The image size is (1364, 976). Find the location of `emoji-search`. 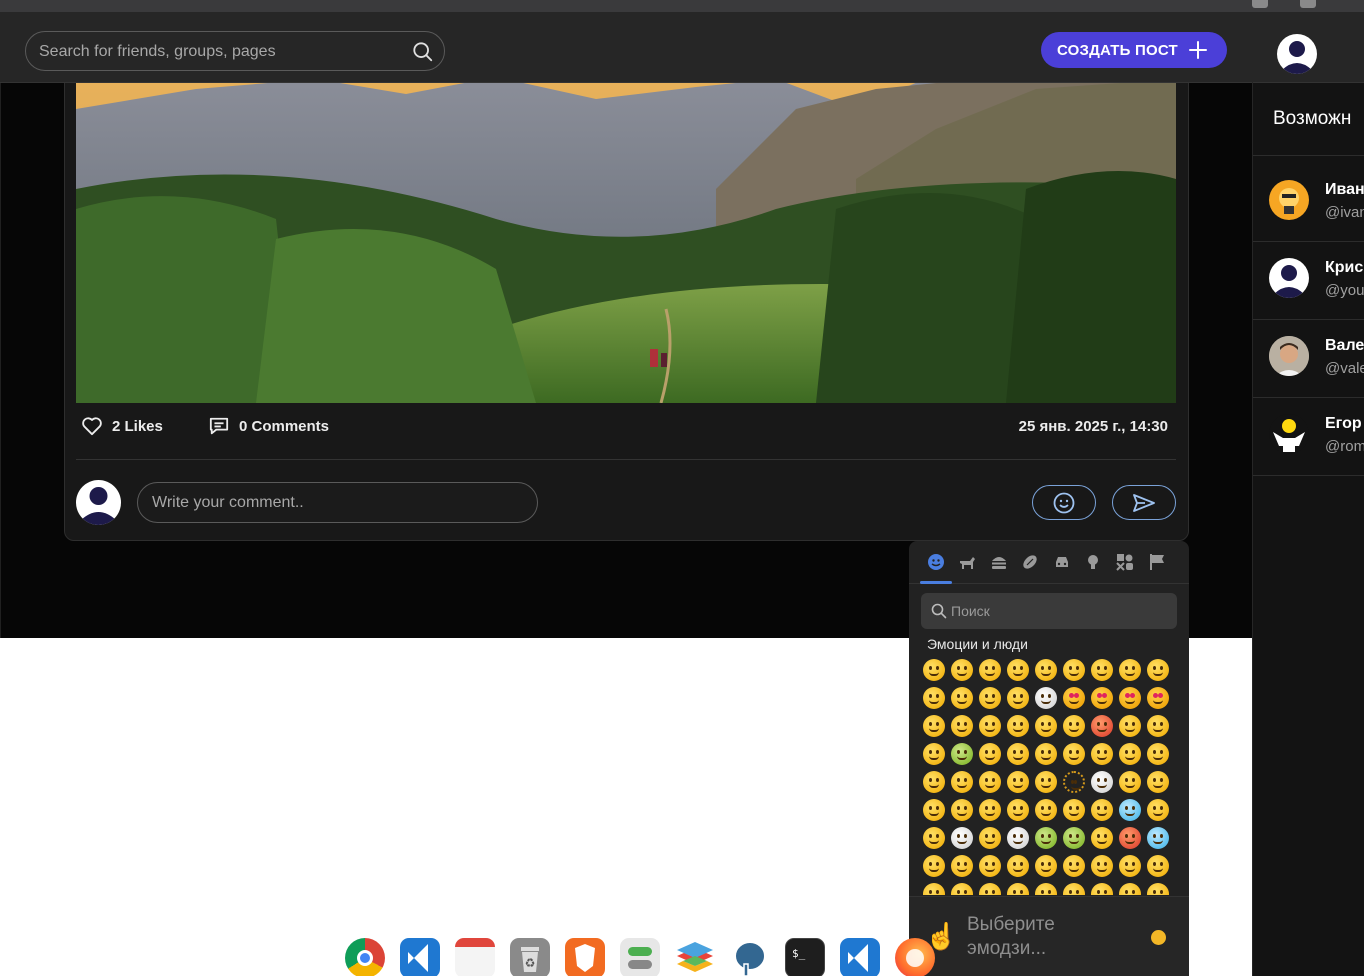

emoji-search is located at coordinates (1049, 611).